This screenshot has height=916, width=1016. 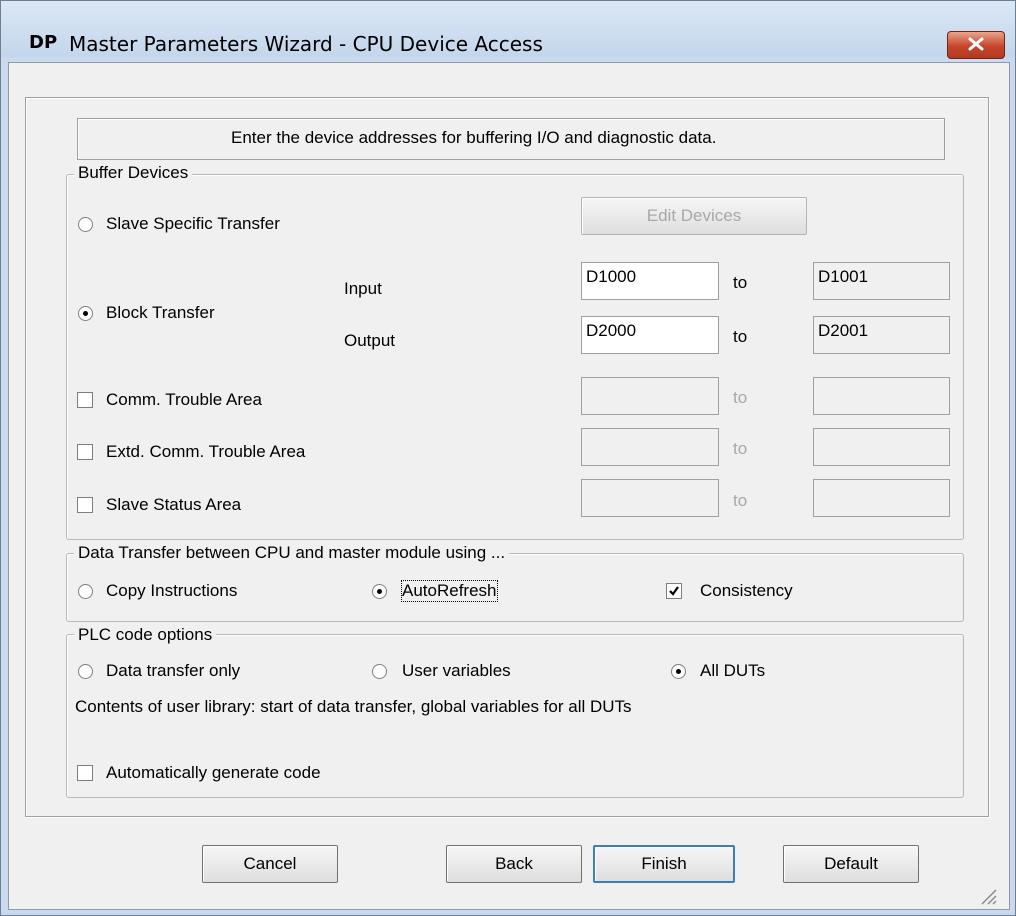 I want to click on consistency-label: Consistency, so click(x=746, y=591).